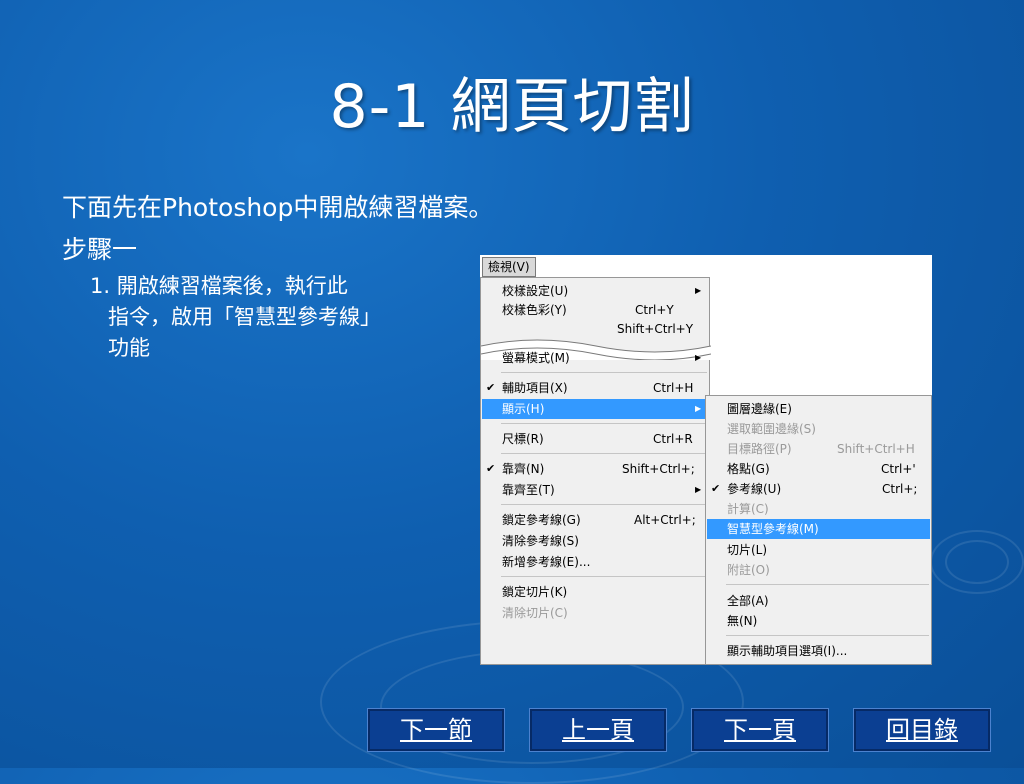 This screenshot has width=1024, height=784. Describe the element at coordinates (595, 388) in the screenshot. I see `menu-item-extras: ✔ 輔助項目(X) Ctrl+H` at that location.